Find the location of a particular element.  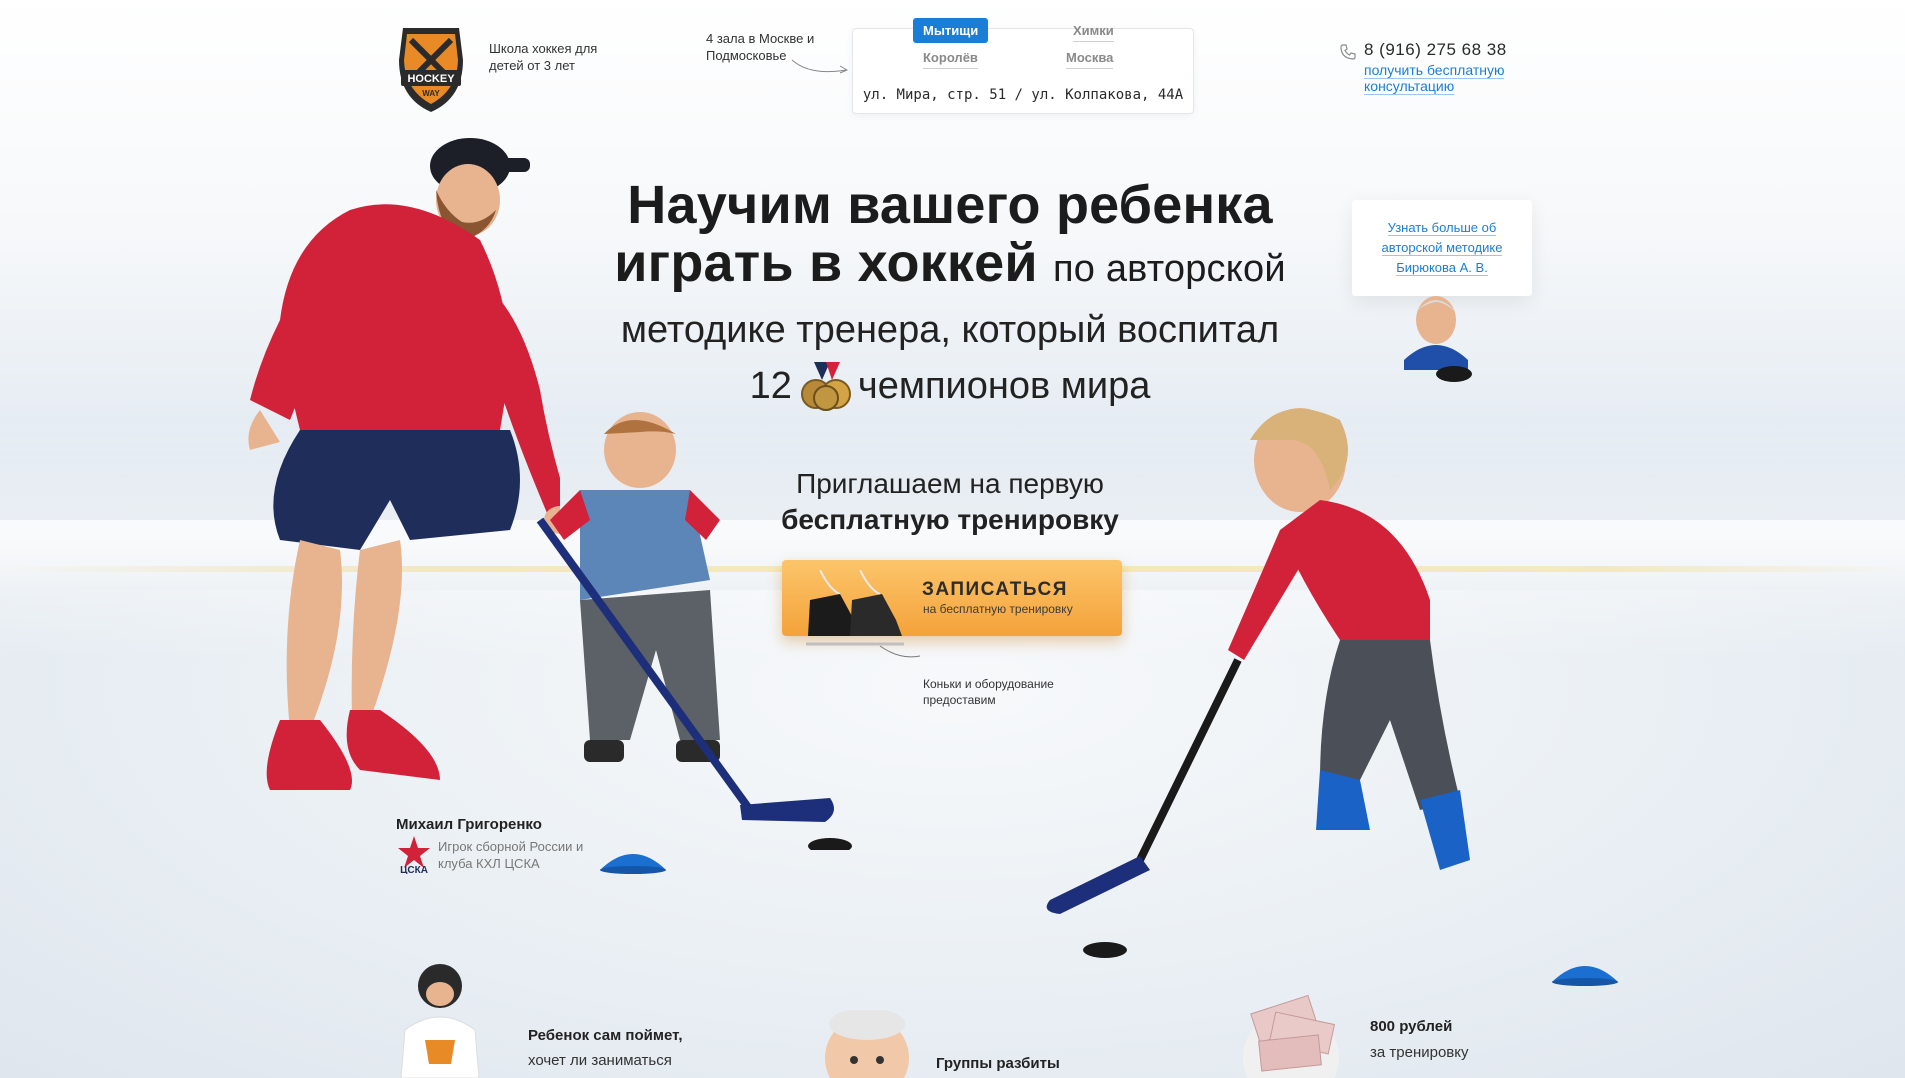

headline-line1: Научим вашего ребенка is located at coordinates (950, 205).